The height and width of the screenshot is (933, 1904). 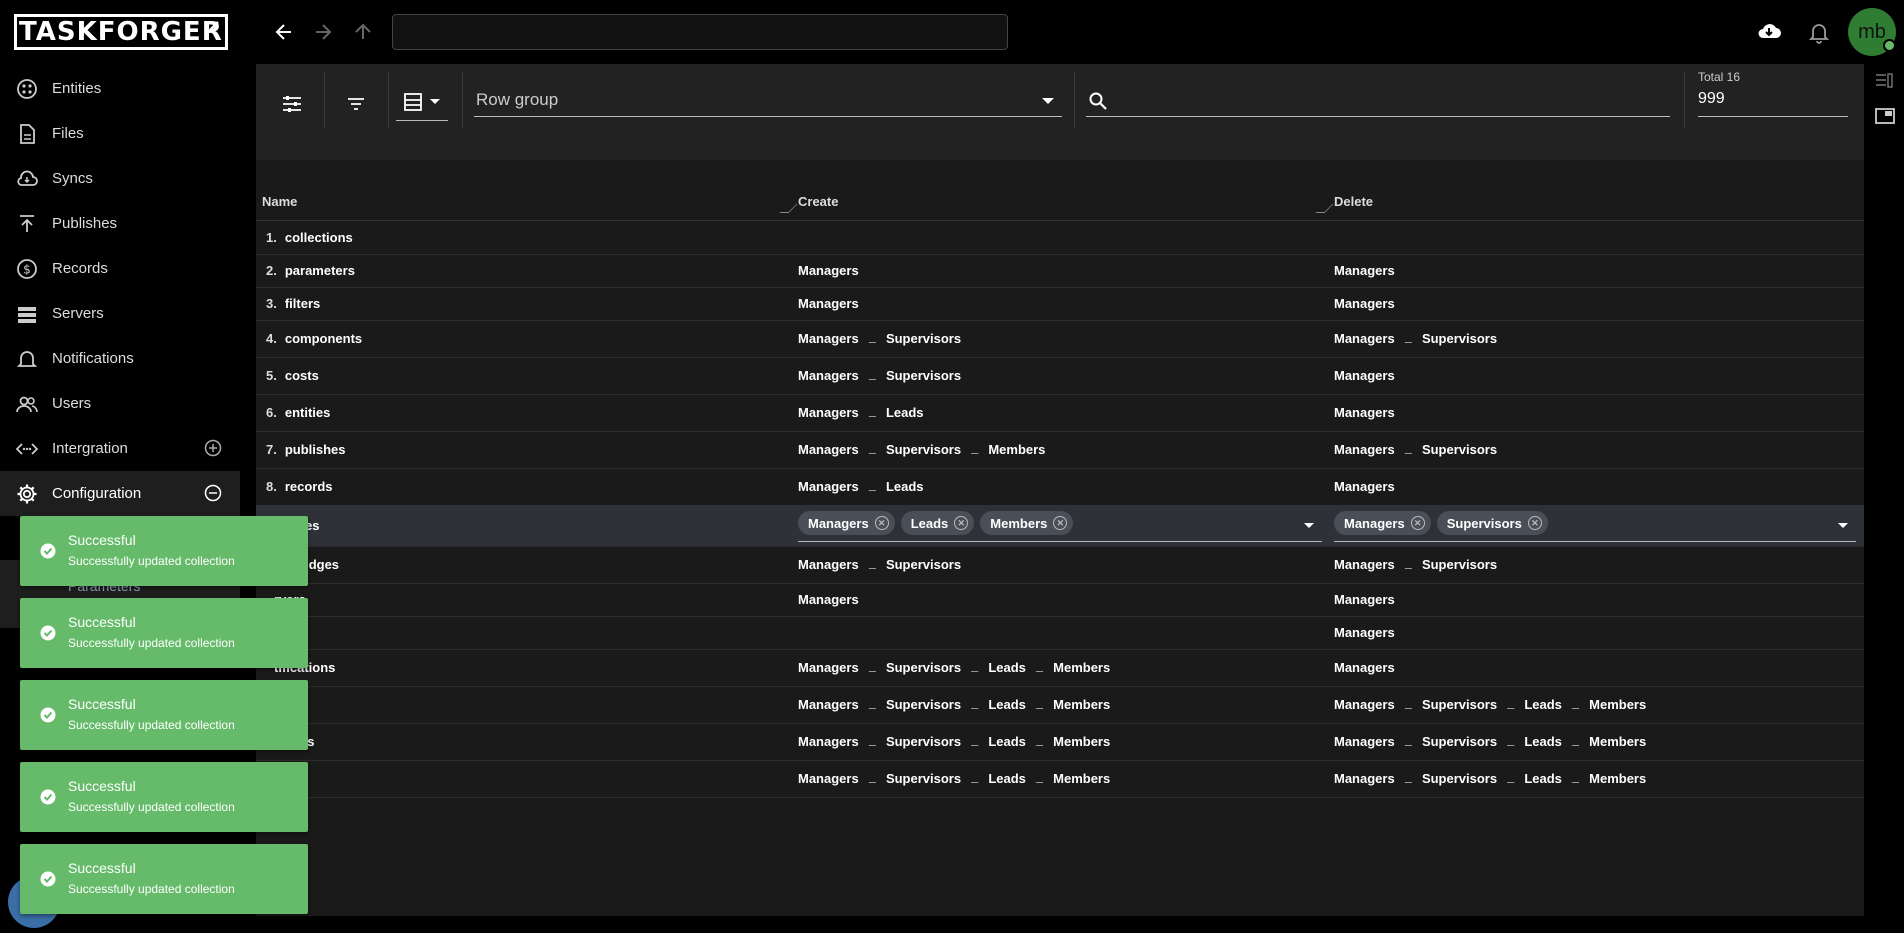 What do you see at coordinates (1884, 81) in the screenshot?
I see `side-panel-icon` at bounding box center [1884, 81].